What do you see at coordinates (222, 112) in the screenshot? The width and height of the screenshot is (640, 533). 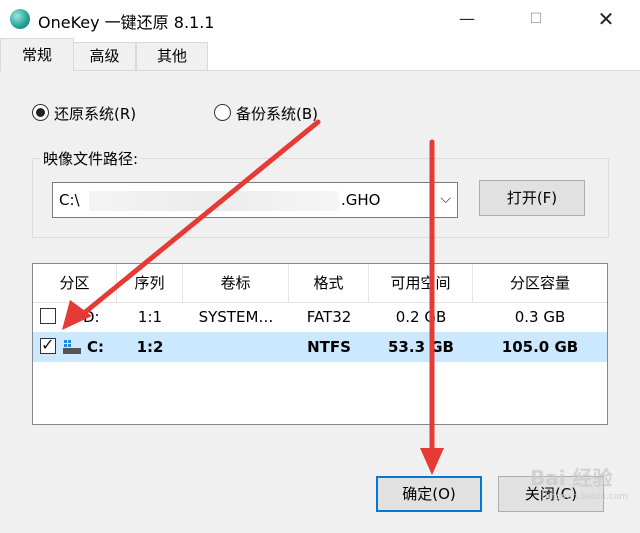 I see `radio-unselected-indicator` at bounding box center [222, 112].